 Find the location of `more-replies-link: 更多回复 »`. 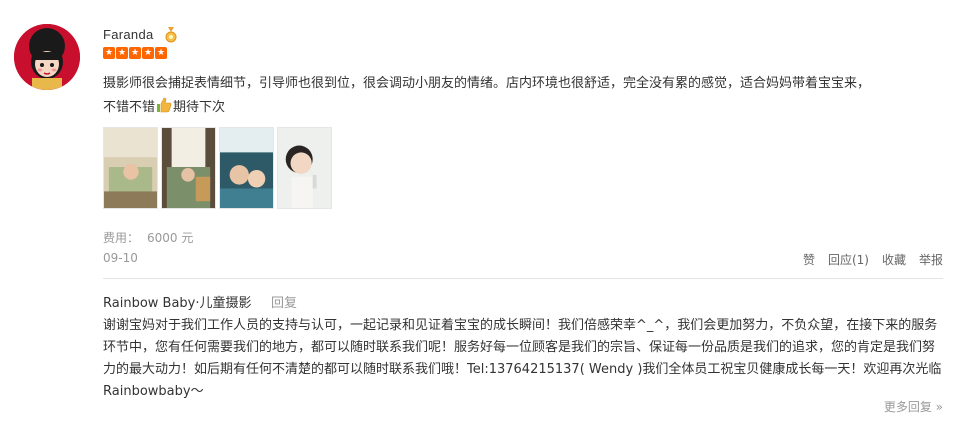

more-replies-link: 更多回复 » is located at coordinates (913, 406).